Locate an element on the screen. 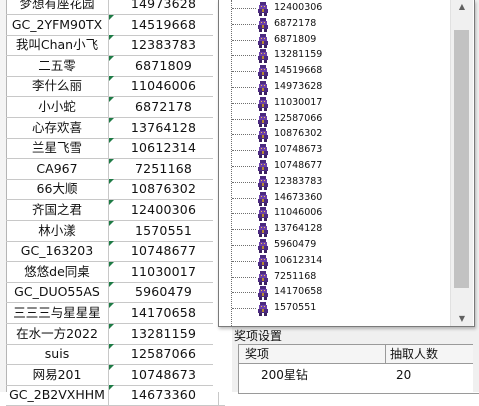 Image resolution: width=479 pixels, height=406 pixels. list-item: 14673360 is located at coordinates (298, 198).